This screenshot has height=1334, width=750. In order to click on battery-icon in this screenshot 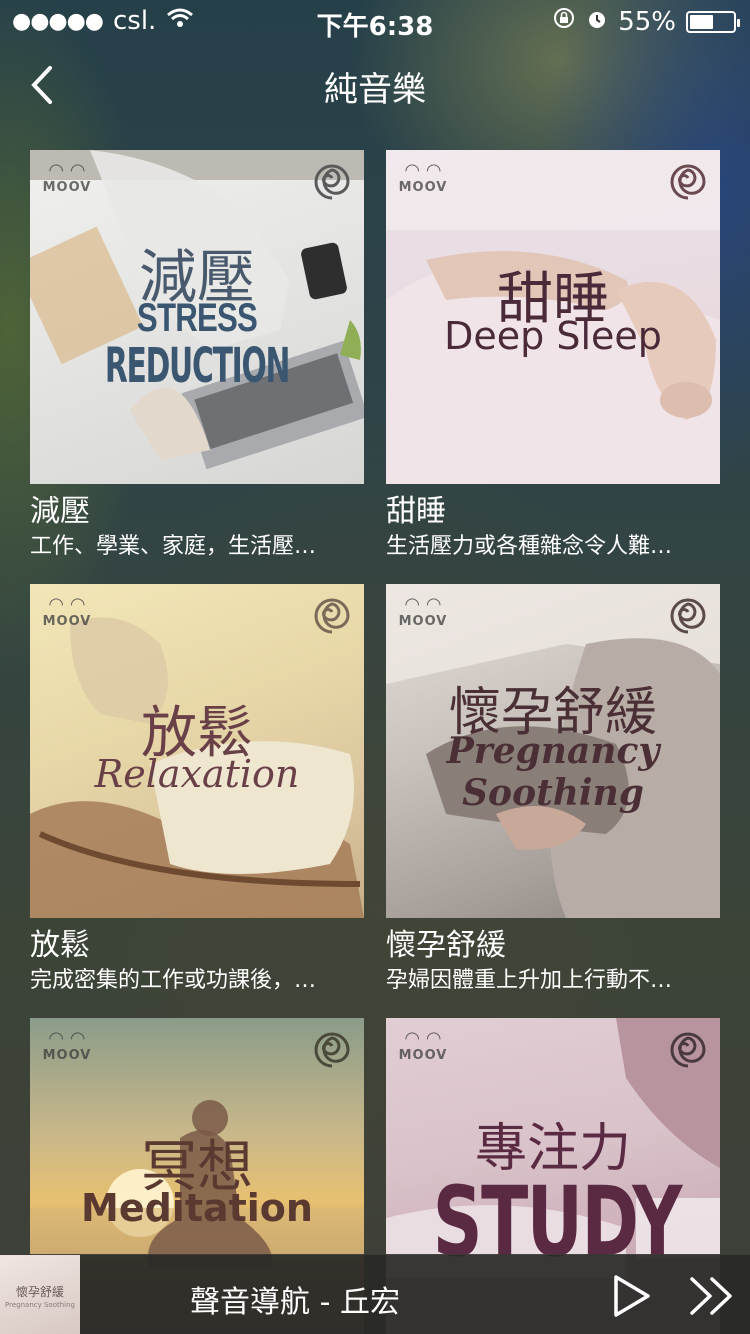, I will do `click(713, 21)`.